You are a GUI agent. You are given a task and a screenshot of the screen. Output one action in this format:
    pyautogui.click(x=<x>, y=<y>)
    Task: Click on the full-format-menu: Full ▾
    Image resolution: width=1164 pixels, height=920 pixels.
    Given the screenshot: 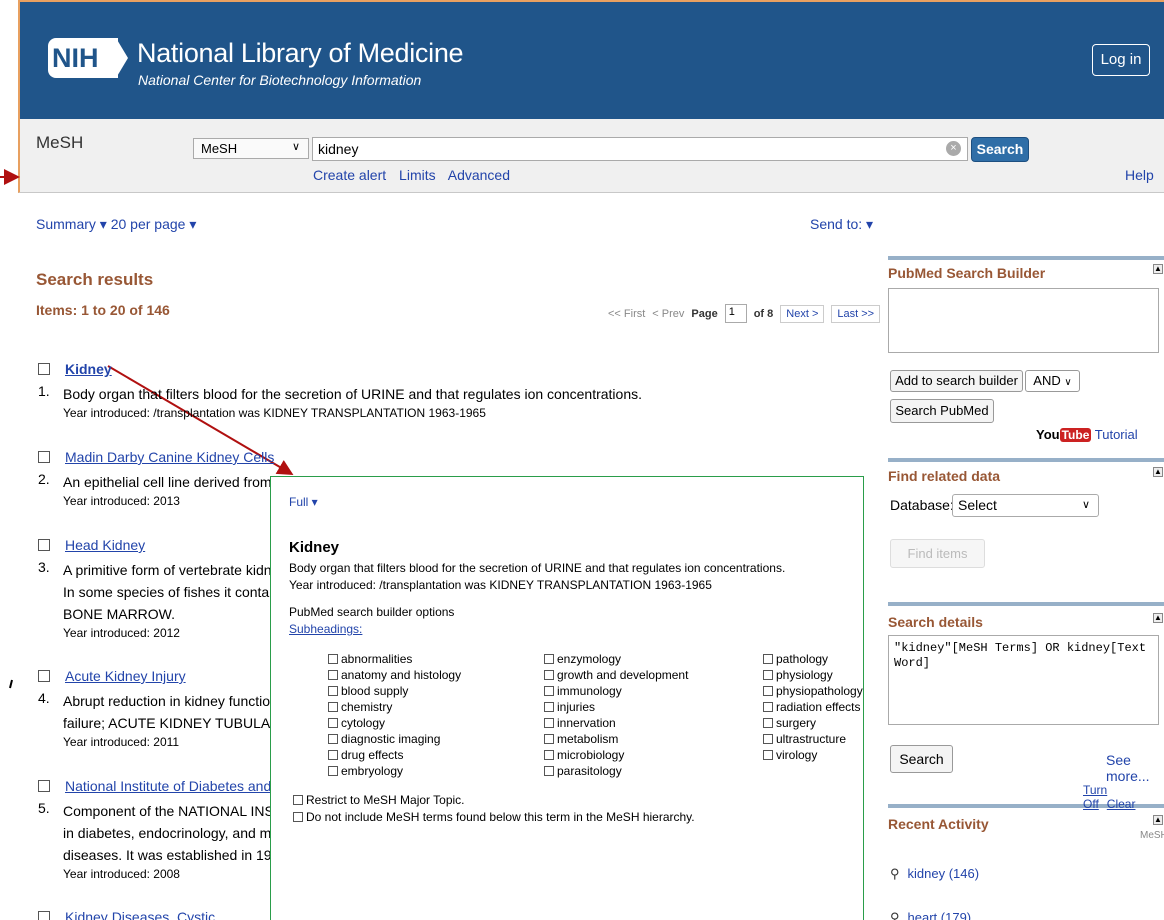 What is the action you would take?
    pyautogui.click(x=303, y=502)
    